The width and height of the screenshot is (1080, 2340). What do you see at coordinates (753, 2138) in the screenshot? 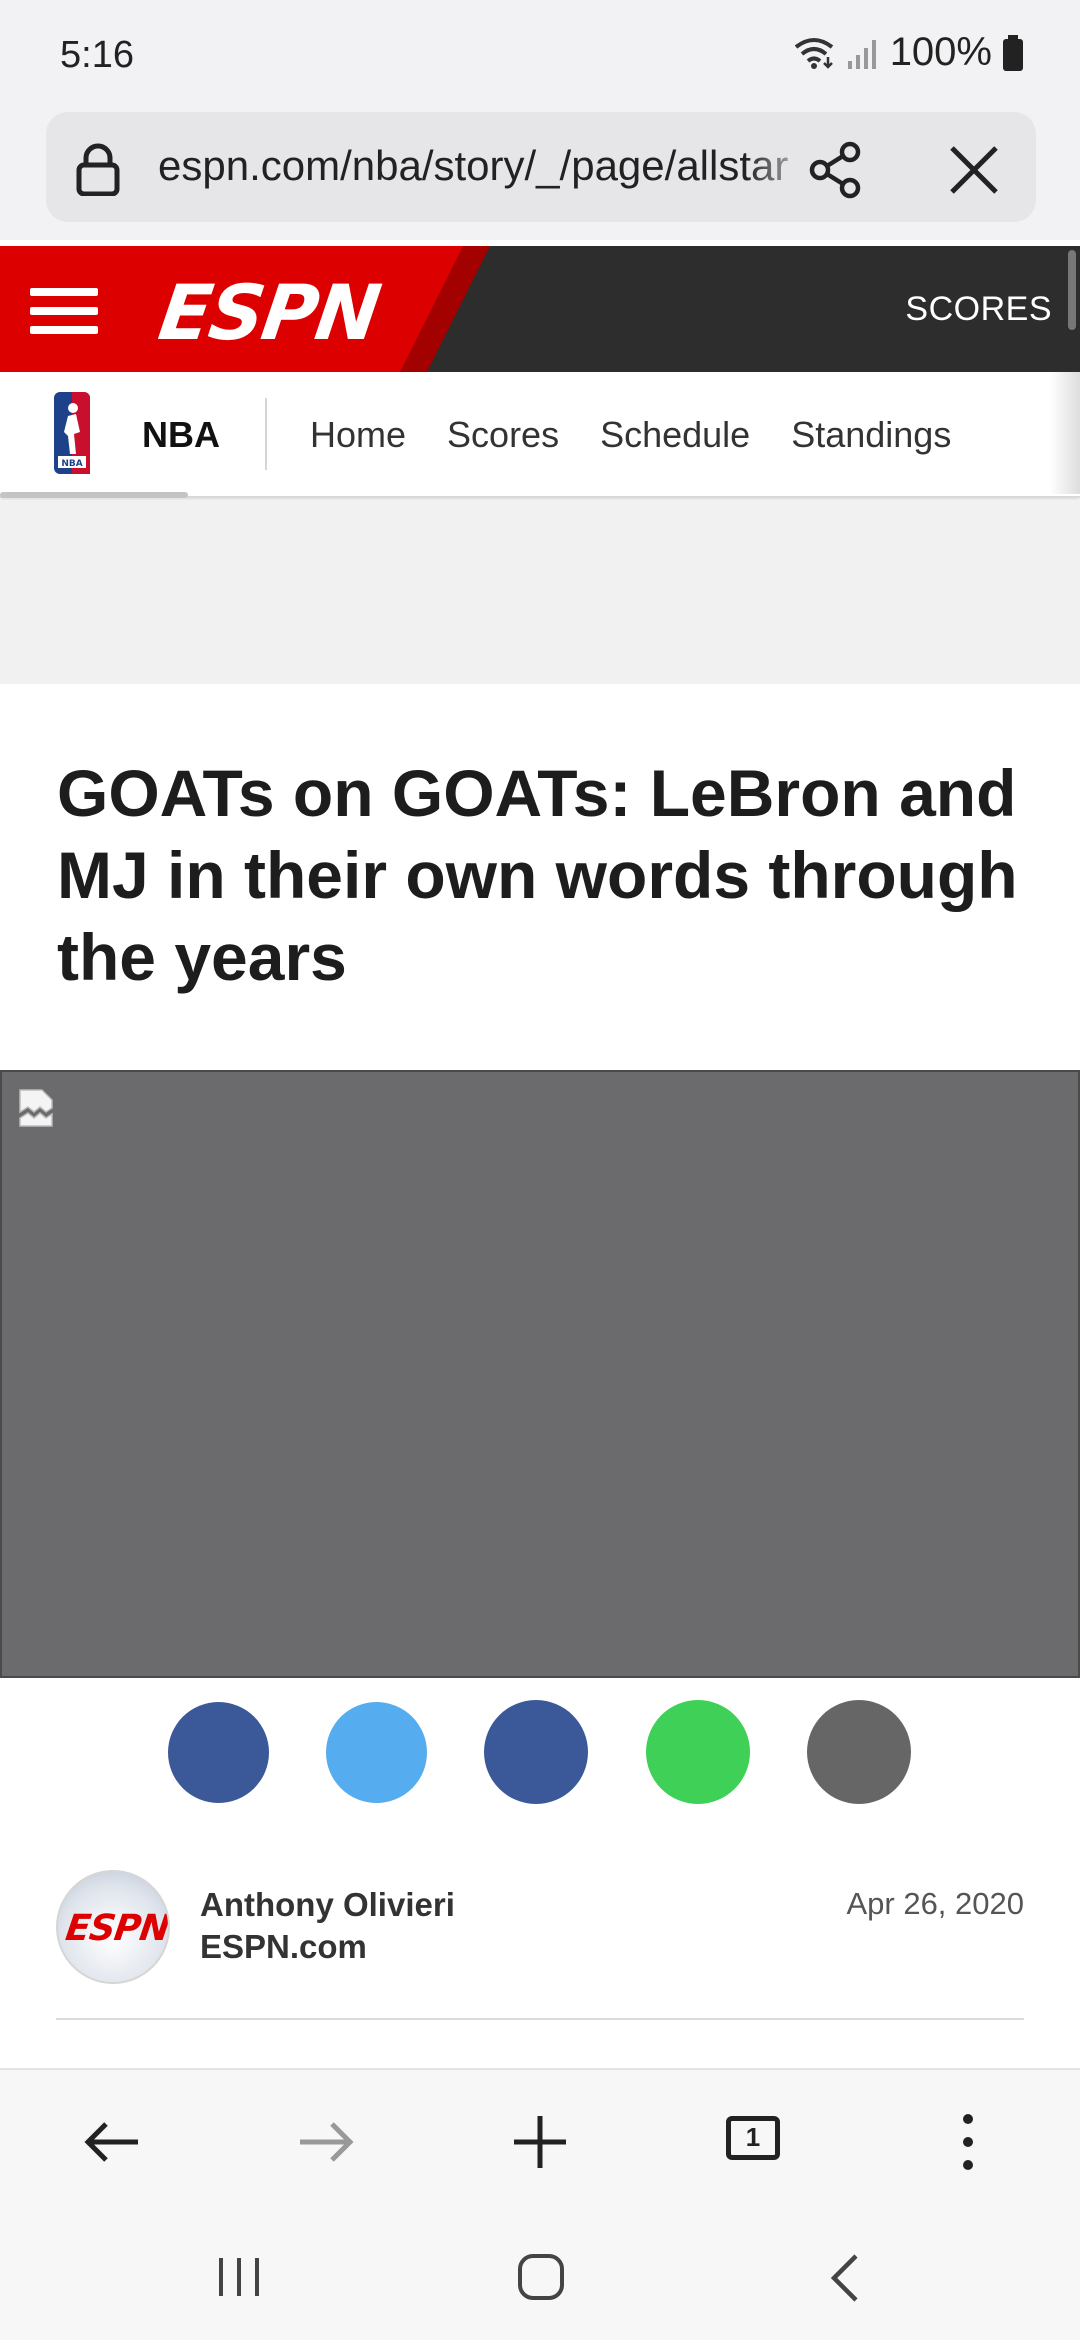
I see `tabs-icon: 1` at bounding box center [753, 2138].